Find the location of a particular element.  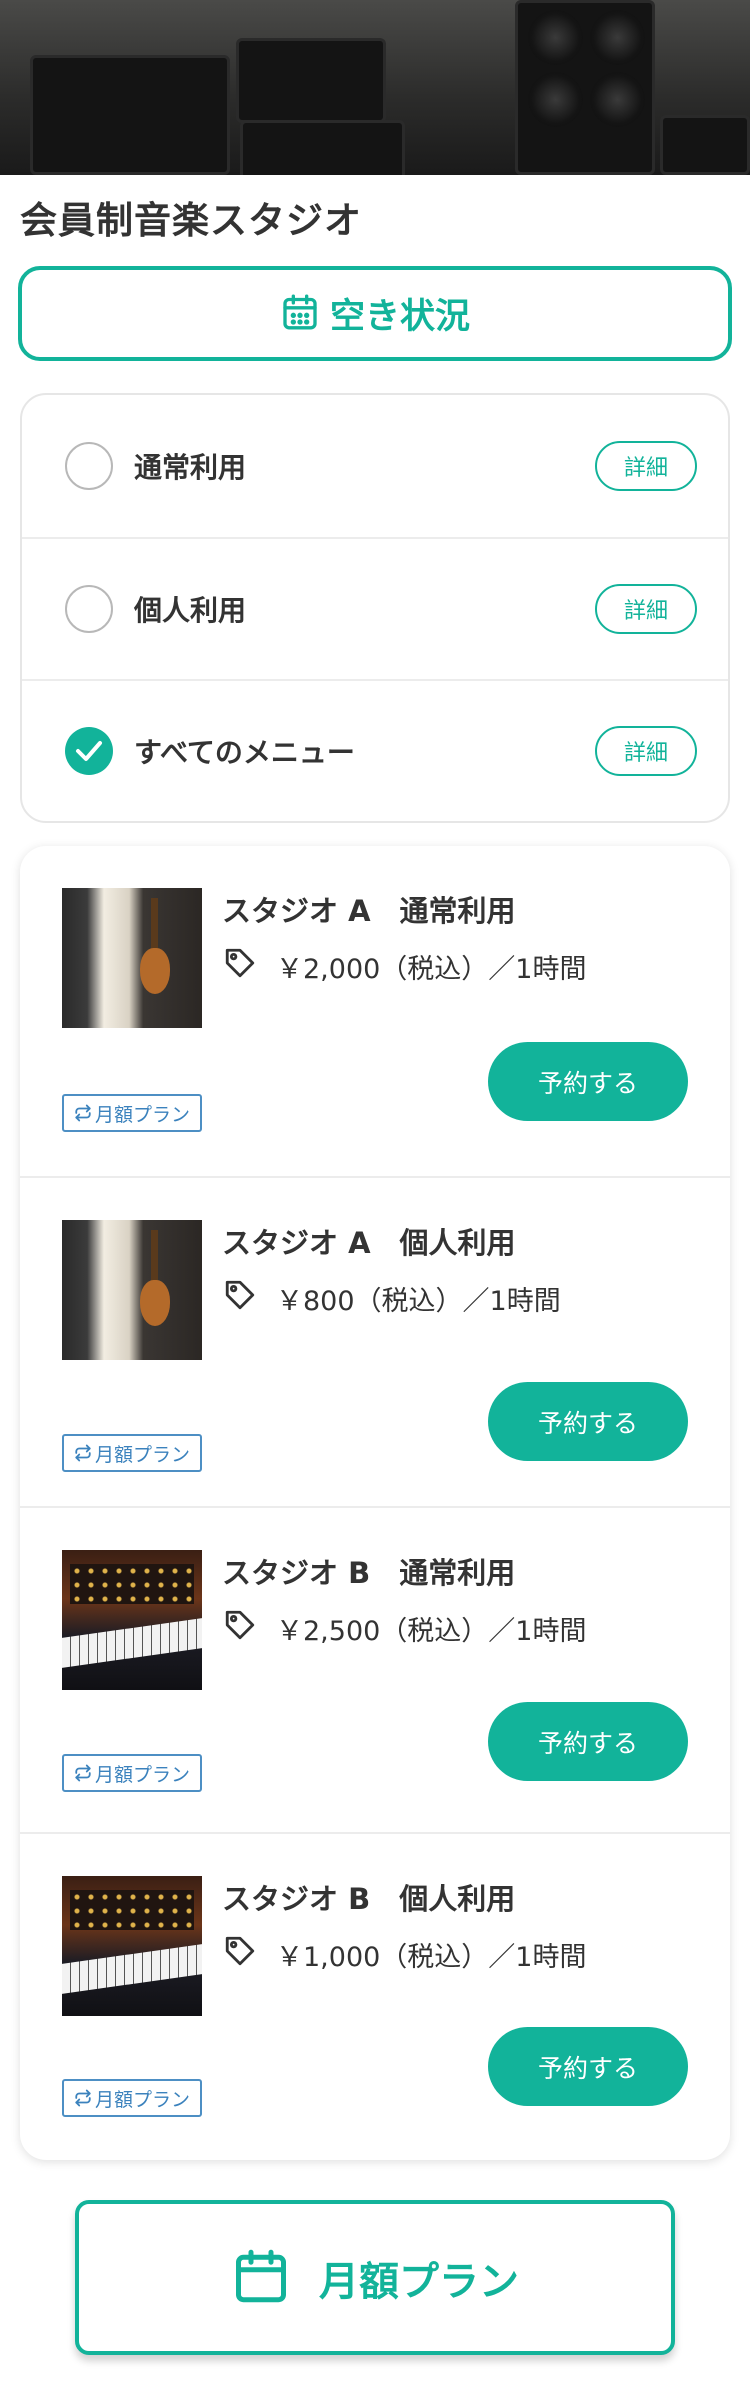

studio-price: ￥1,000（税込）／1時間 is located at coordinates (431, 1957).